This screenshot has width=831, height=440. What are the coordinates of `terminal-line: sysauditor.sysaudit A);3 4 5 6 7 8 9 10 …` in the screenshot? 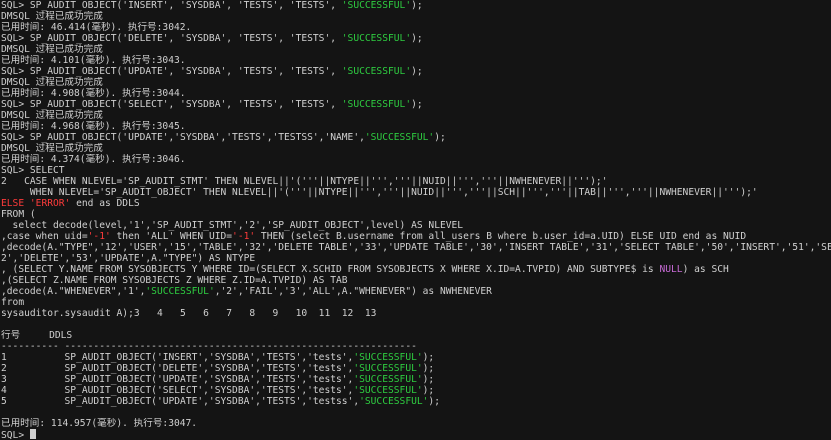 It's located at (416, 313).